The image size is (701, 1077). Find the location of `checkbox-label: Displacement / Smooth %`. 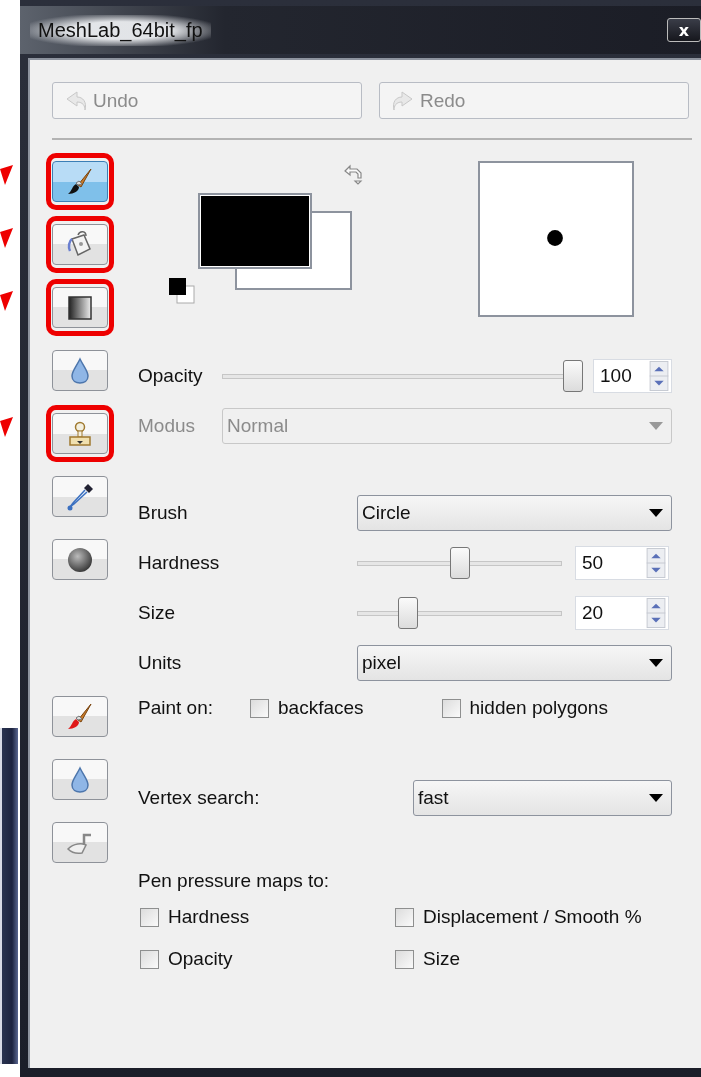

checkbox-label: Displacement / Smooth % is located at coordinates (532, 917).